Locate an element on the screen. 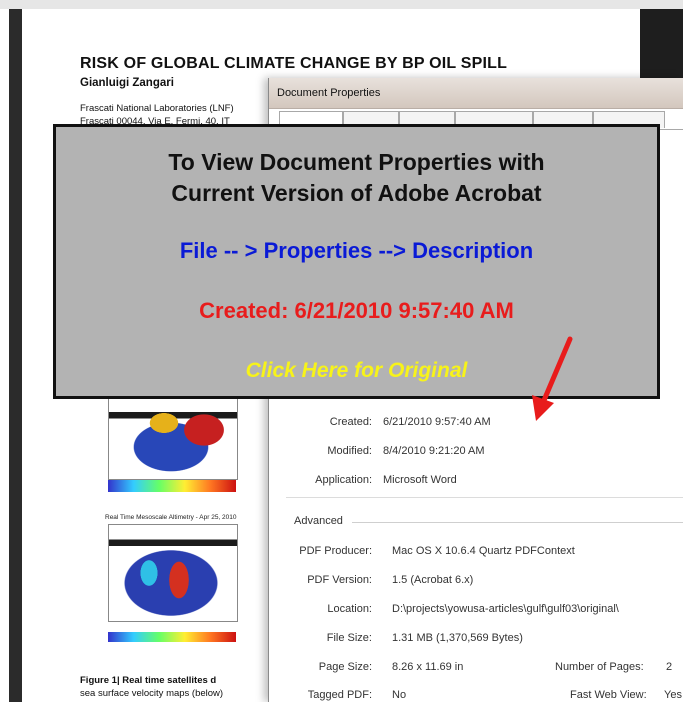 This screenshot has height=702, width=683. viewer-left-edge is located at coordinates (15, 355).